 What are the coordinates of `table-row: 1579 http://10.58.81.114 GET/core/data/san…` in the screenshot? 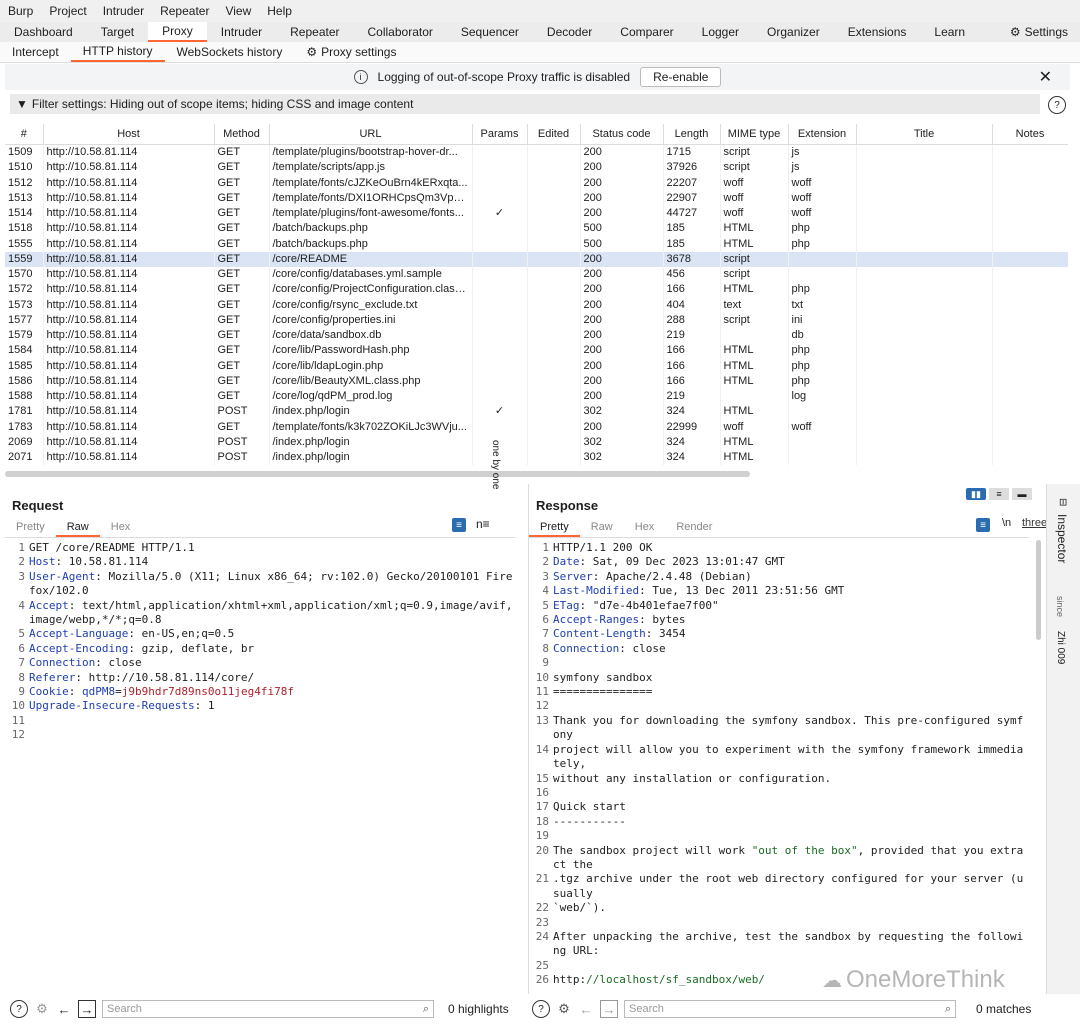 It's located at (536, 336).